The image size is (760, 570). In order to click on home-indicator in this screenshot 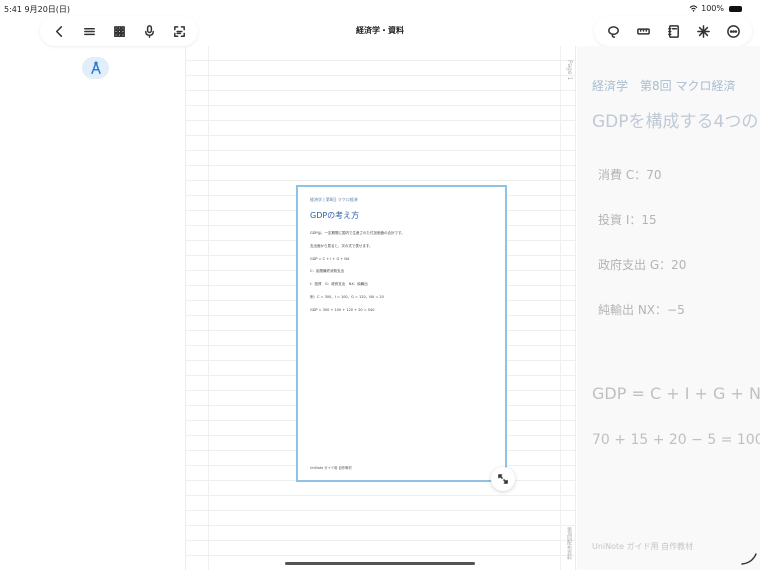, I will do `click(380, 563)`.